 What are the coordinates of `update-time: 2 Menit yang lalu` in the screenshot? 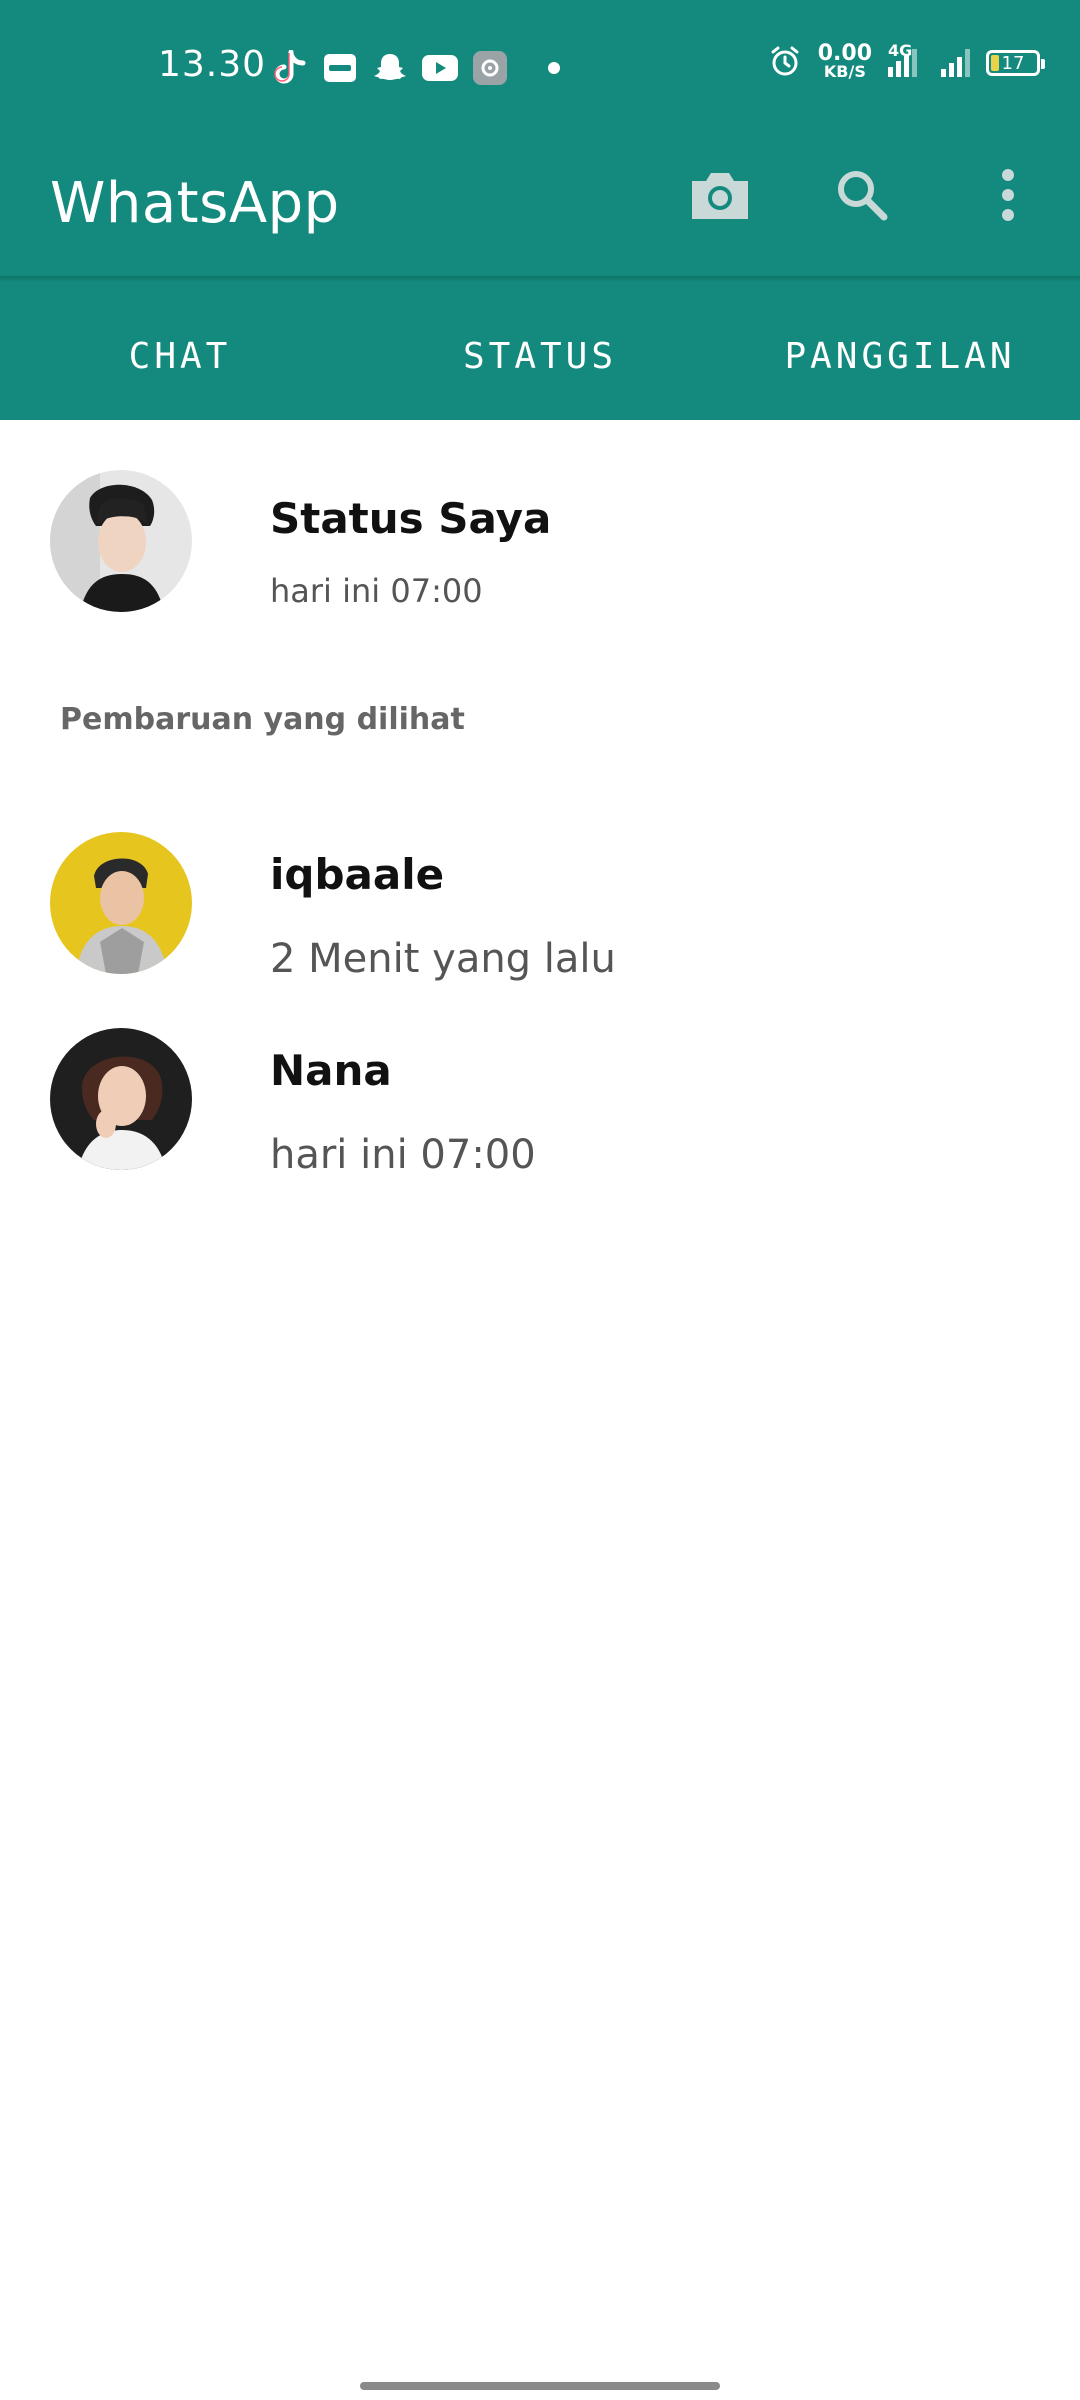 It's located at (443, 959).